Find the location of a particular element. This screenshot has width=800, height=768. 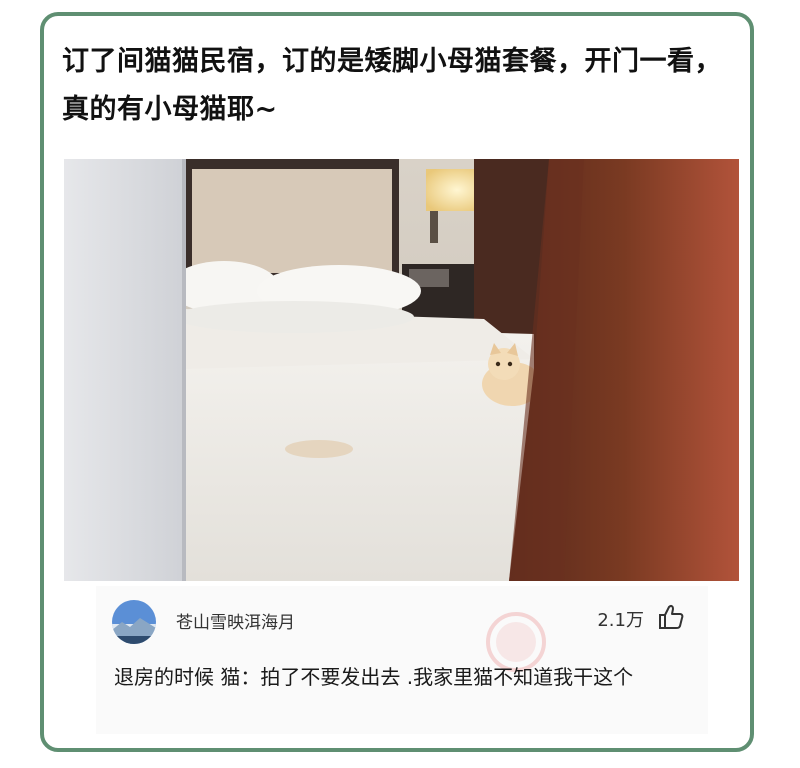

post-title: 订了间猫猫民宿，订的是矮脚小母猫套餐，开门一看，真的有小母猫耶~ is located at coordinates (392, 85).